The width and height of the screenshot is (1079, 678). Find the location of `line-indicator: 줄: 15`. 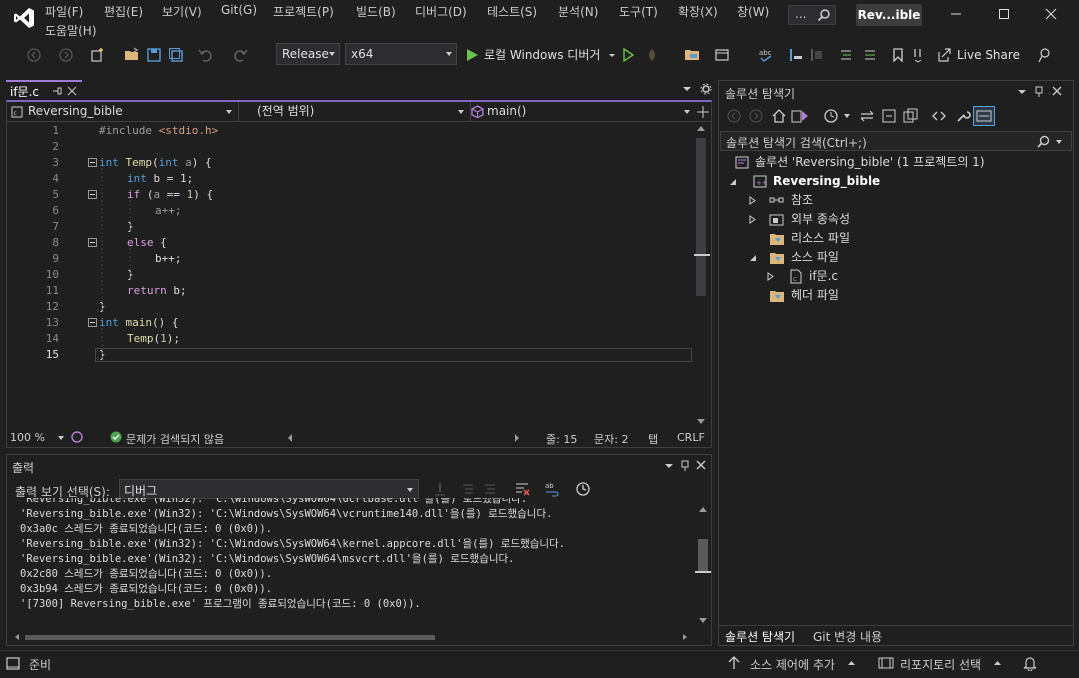

line-indicator: 줄: 15 is located at coordinates (561, 439).